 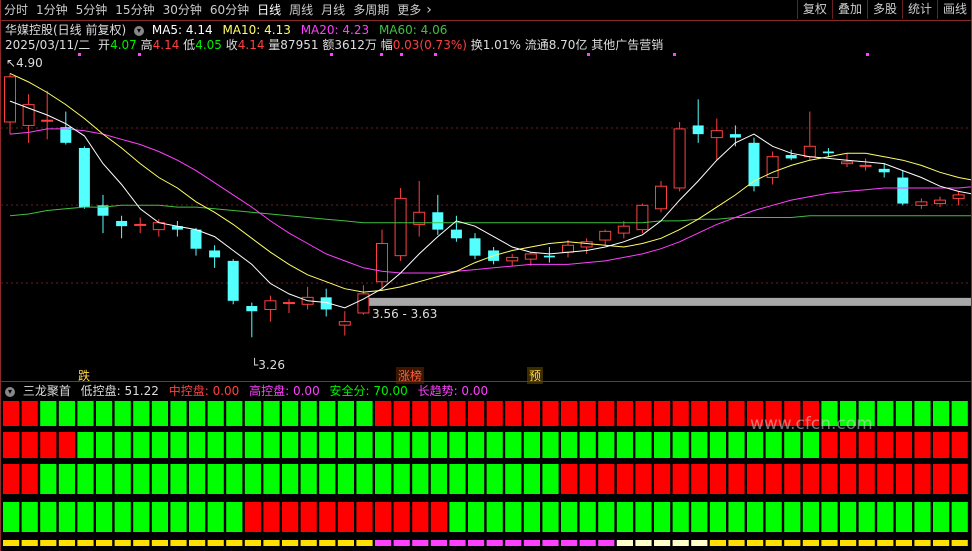 I want to click on indicator-collapse-icon: ▾, so click(x=10, y=392).